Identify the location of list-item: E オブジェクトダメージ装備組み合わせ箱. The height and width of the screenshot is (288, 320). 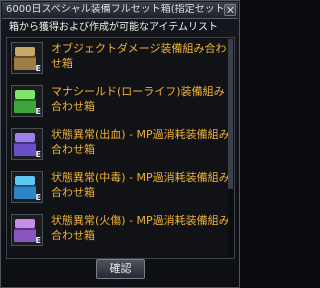
(121, 59).